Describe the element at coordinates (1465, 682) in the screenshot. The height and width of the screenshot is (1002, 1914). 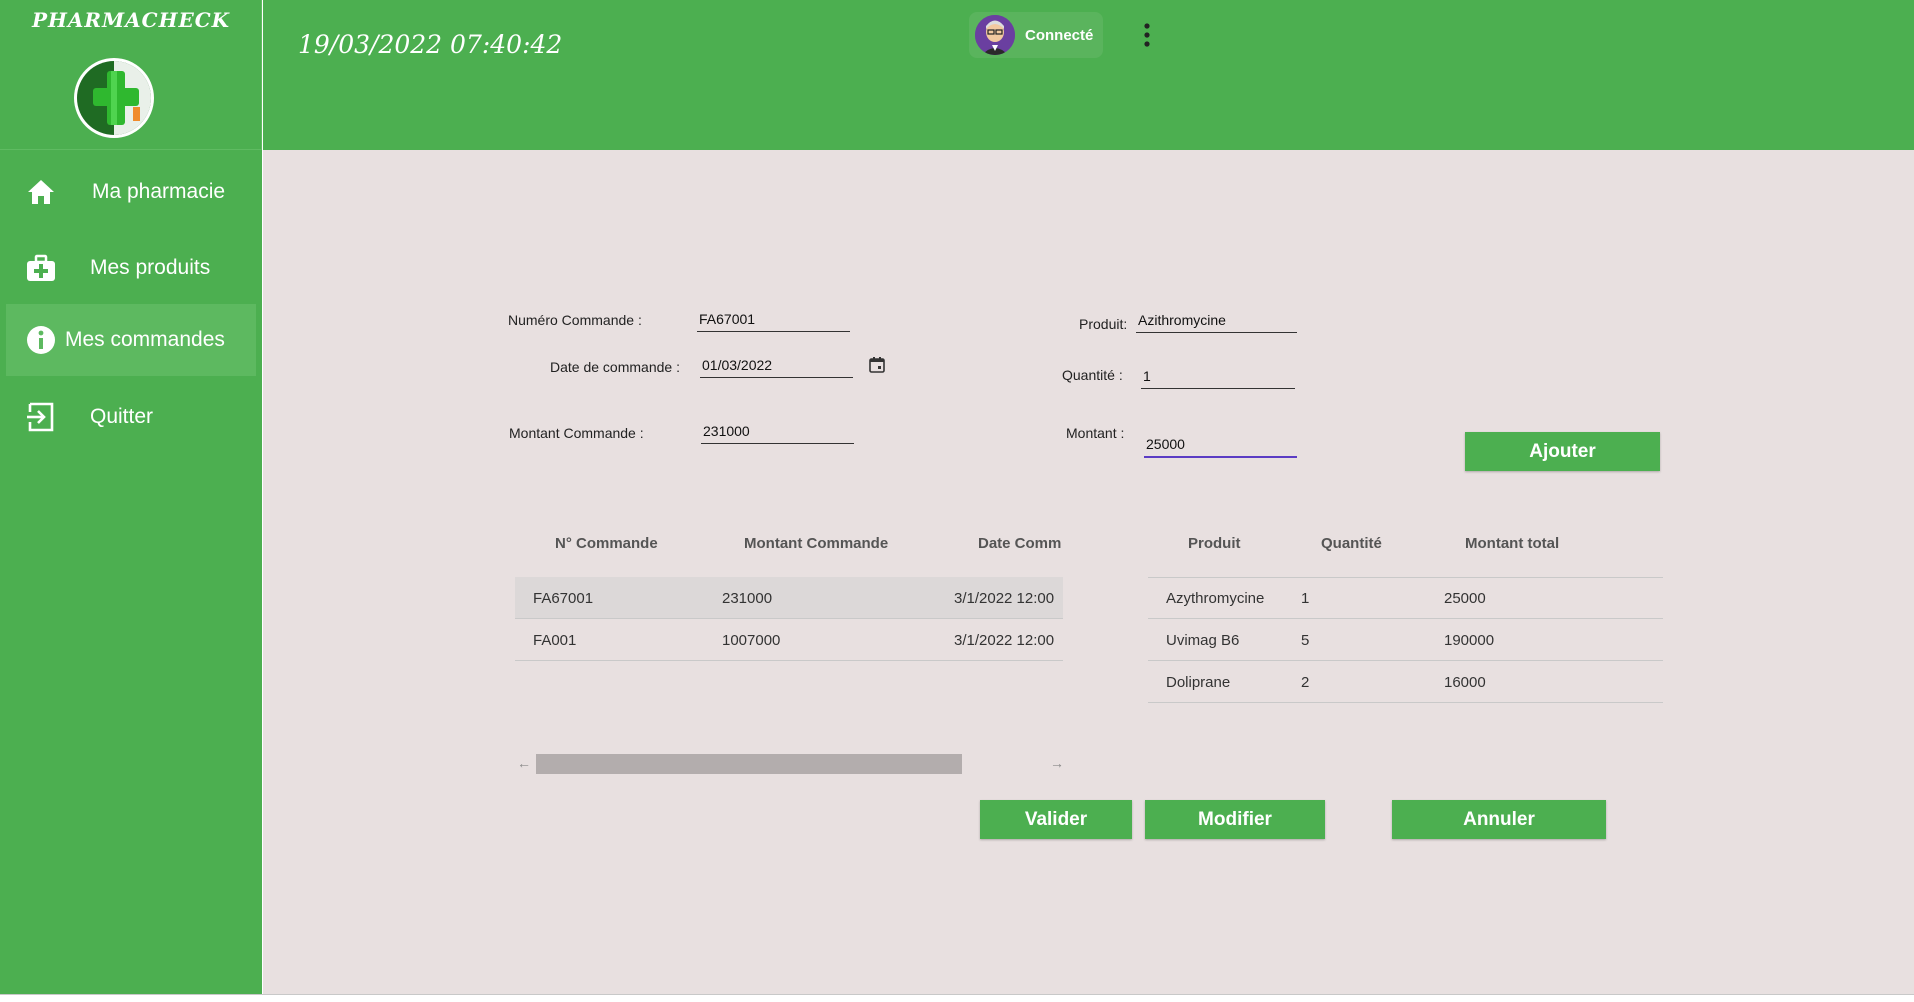
I see `cell-montant-total: 16000` at that location.